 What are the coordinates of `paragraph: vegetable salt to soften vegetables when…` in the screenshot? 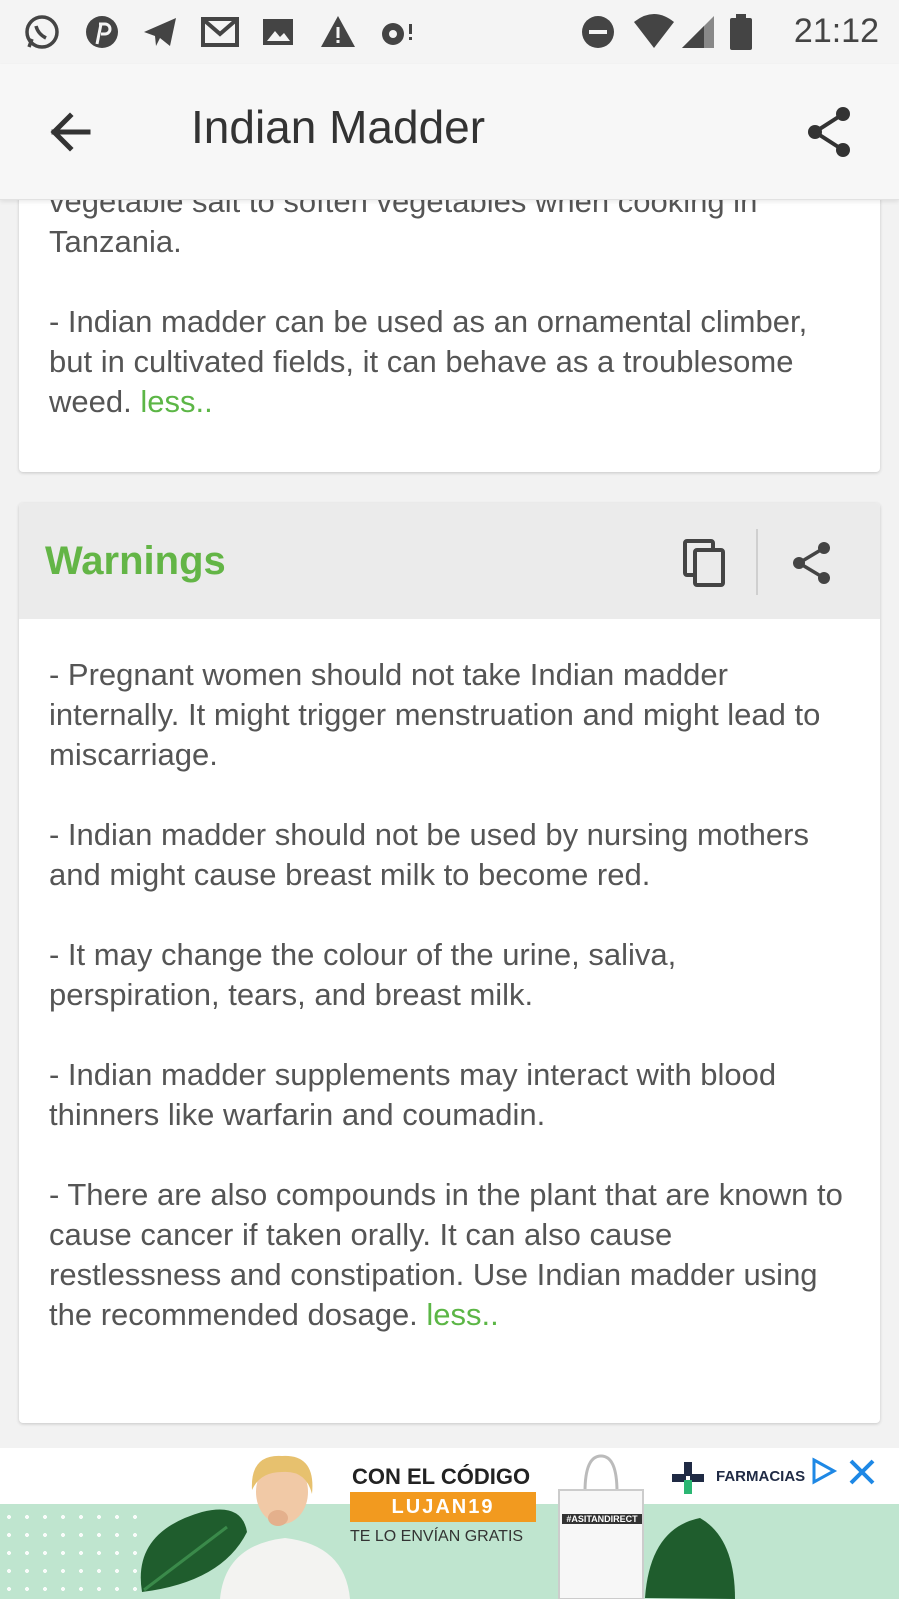 It's located at (403, 229).